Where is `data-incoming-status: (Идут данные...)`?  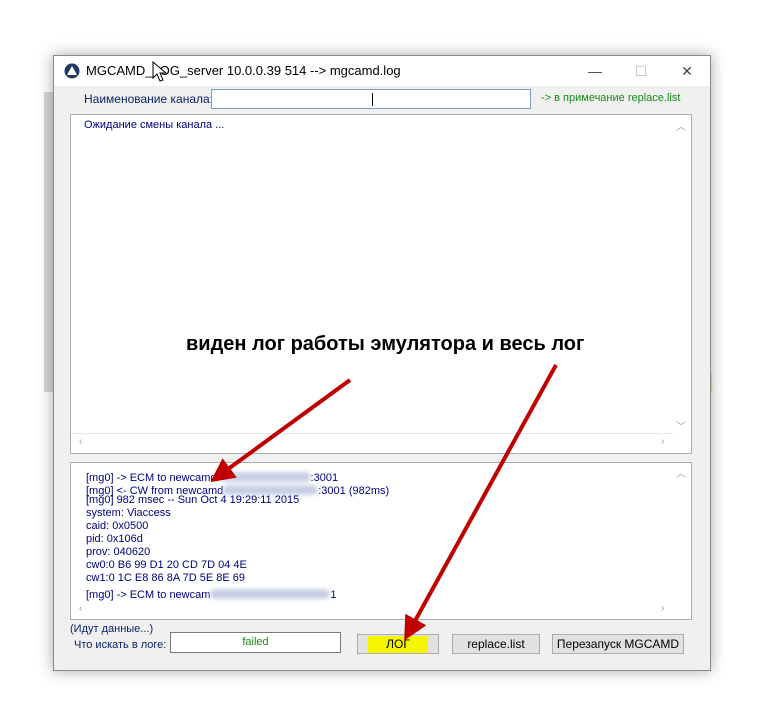
data-incoming-status: (Идут данные...) is located at coordinates (112, 629).